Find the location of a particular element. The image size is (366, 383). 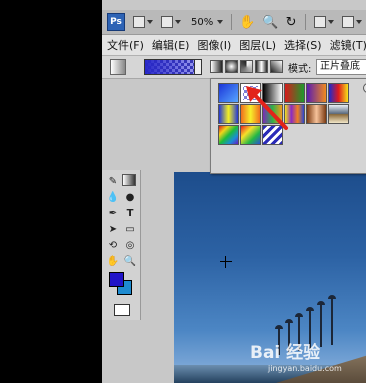

gradient-picker-panel: ▸ is located at coordinates (288, 126).